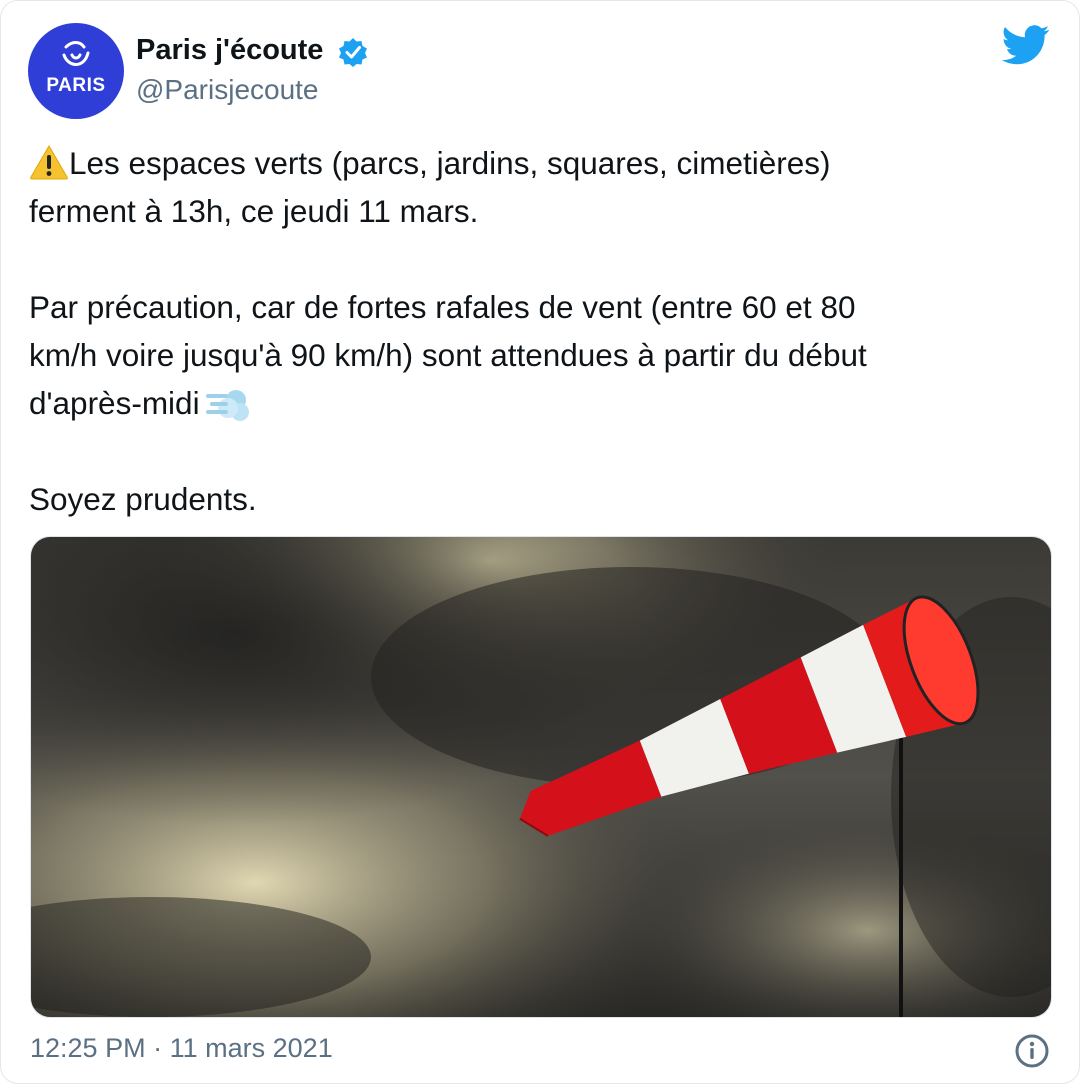  I want to click on avatar-label: PARIS, so click(76, 85).